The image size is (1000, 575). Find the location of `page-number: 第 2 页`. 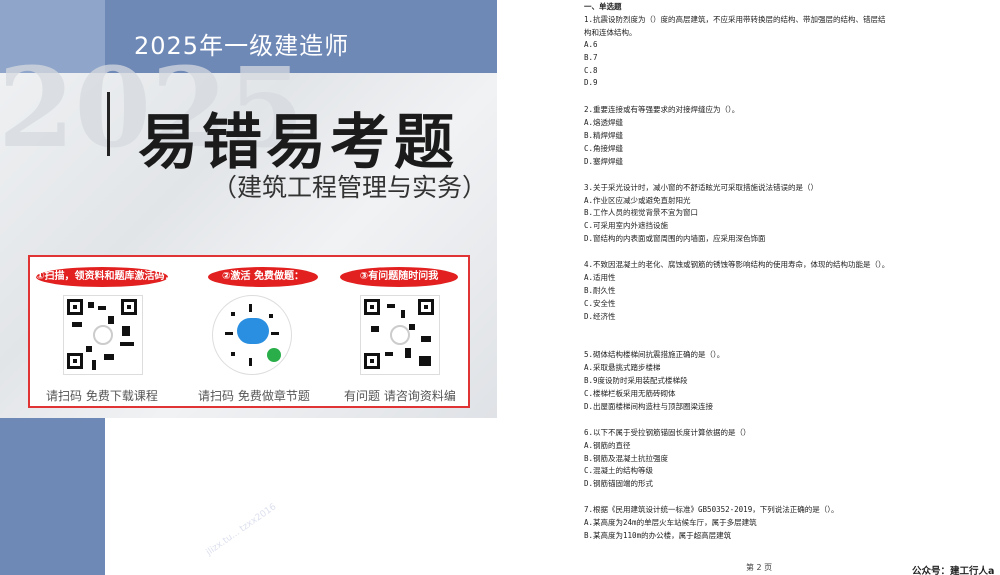

page-number: 第 2 页 is located at coordinates (759, 567).